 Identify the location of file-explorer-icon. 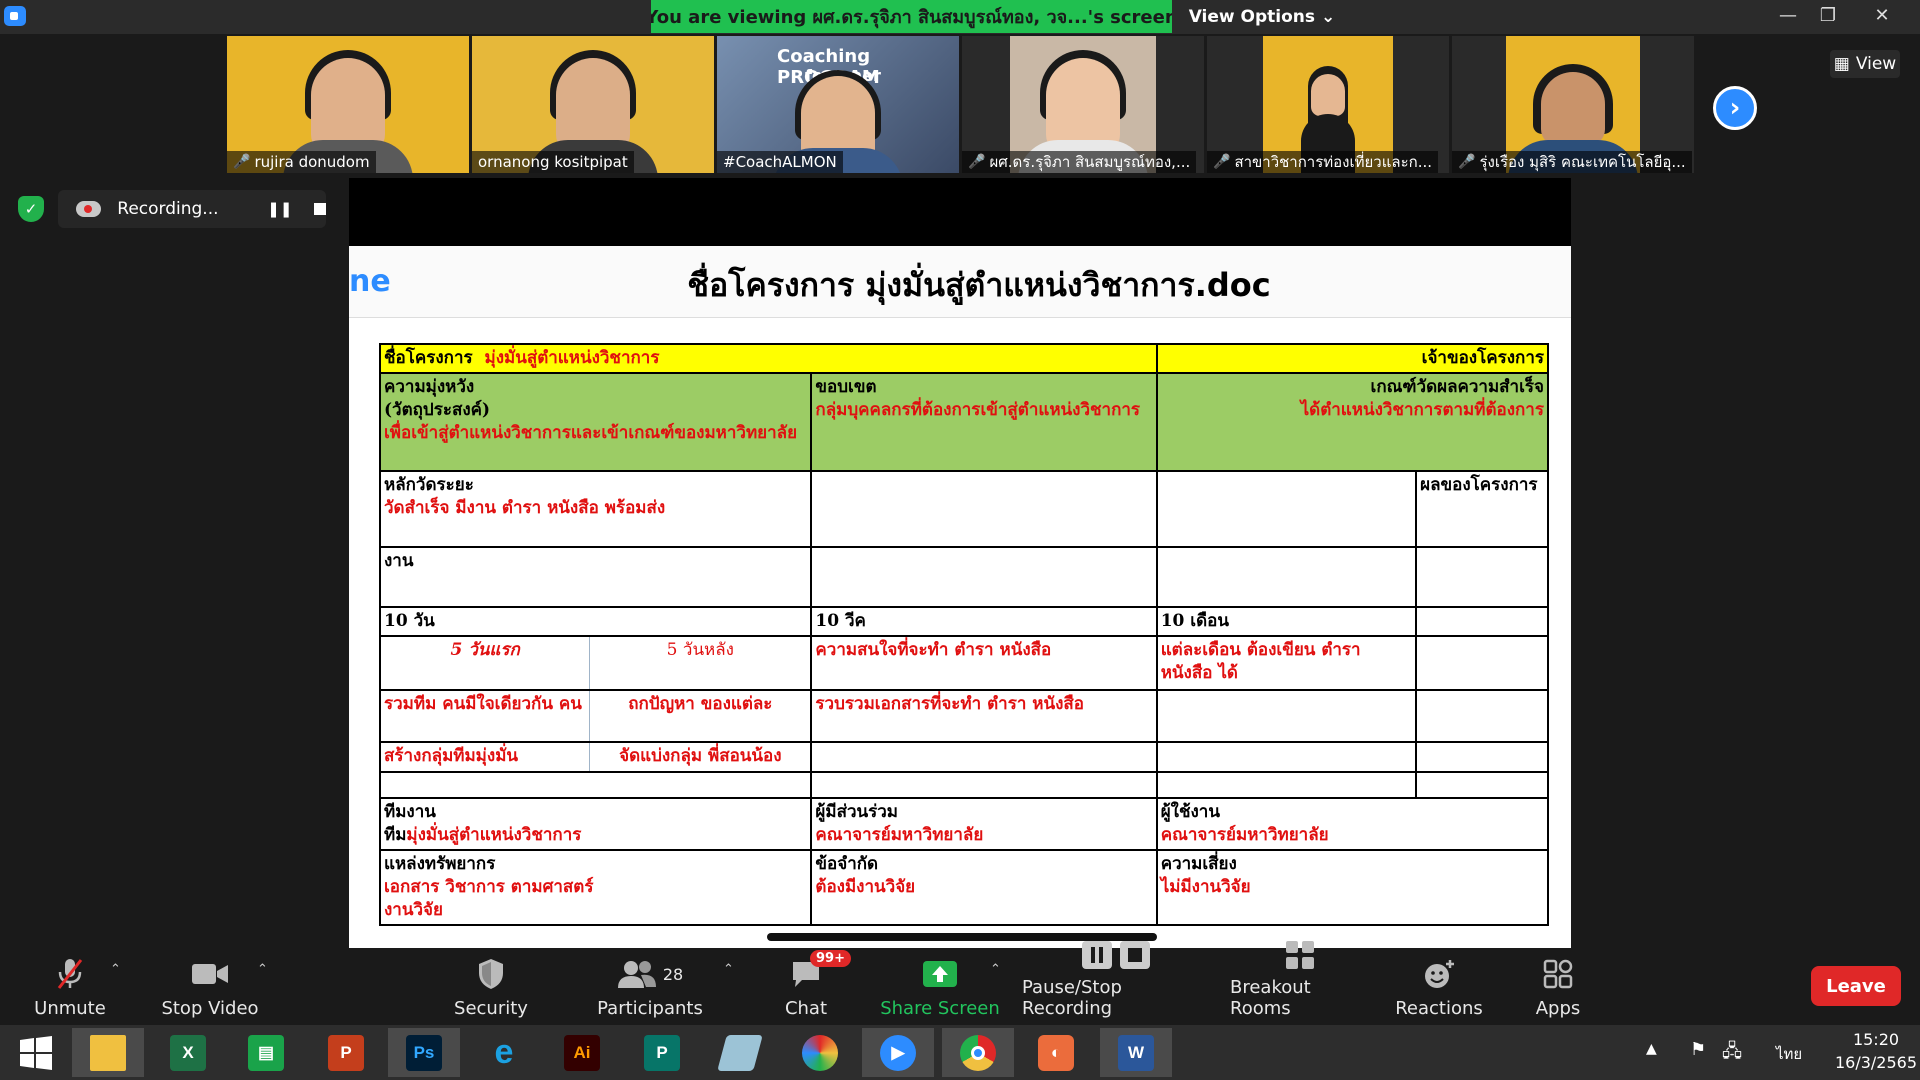
(108, 1052).